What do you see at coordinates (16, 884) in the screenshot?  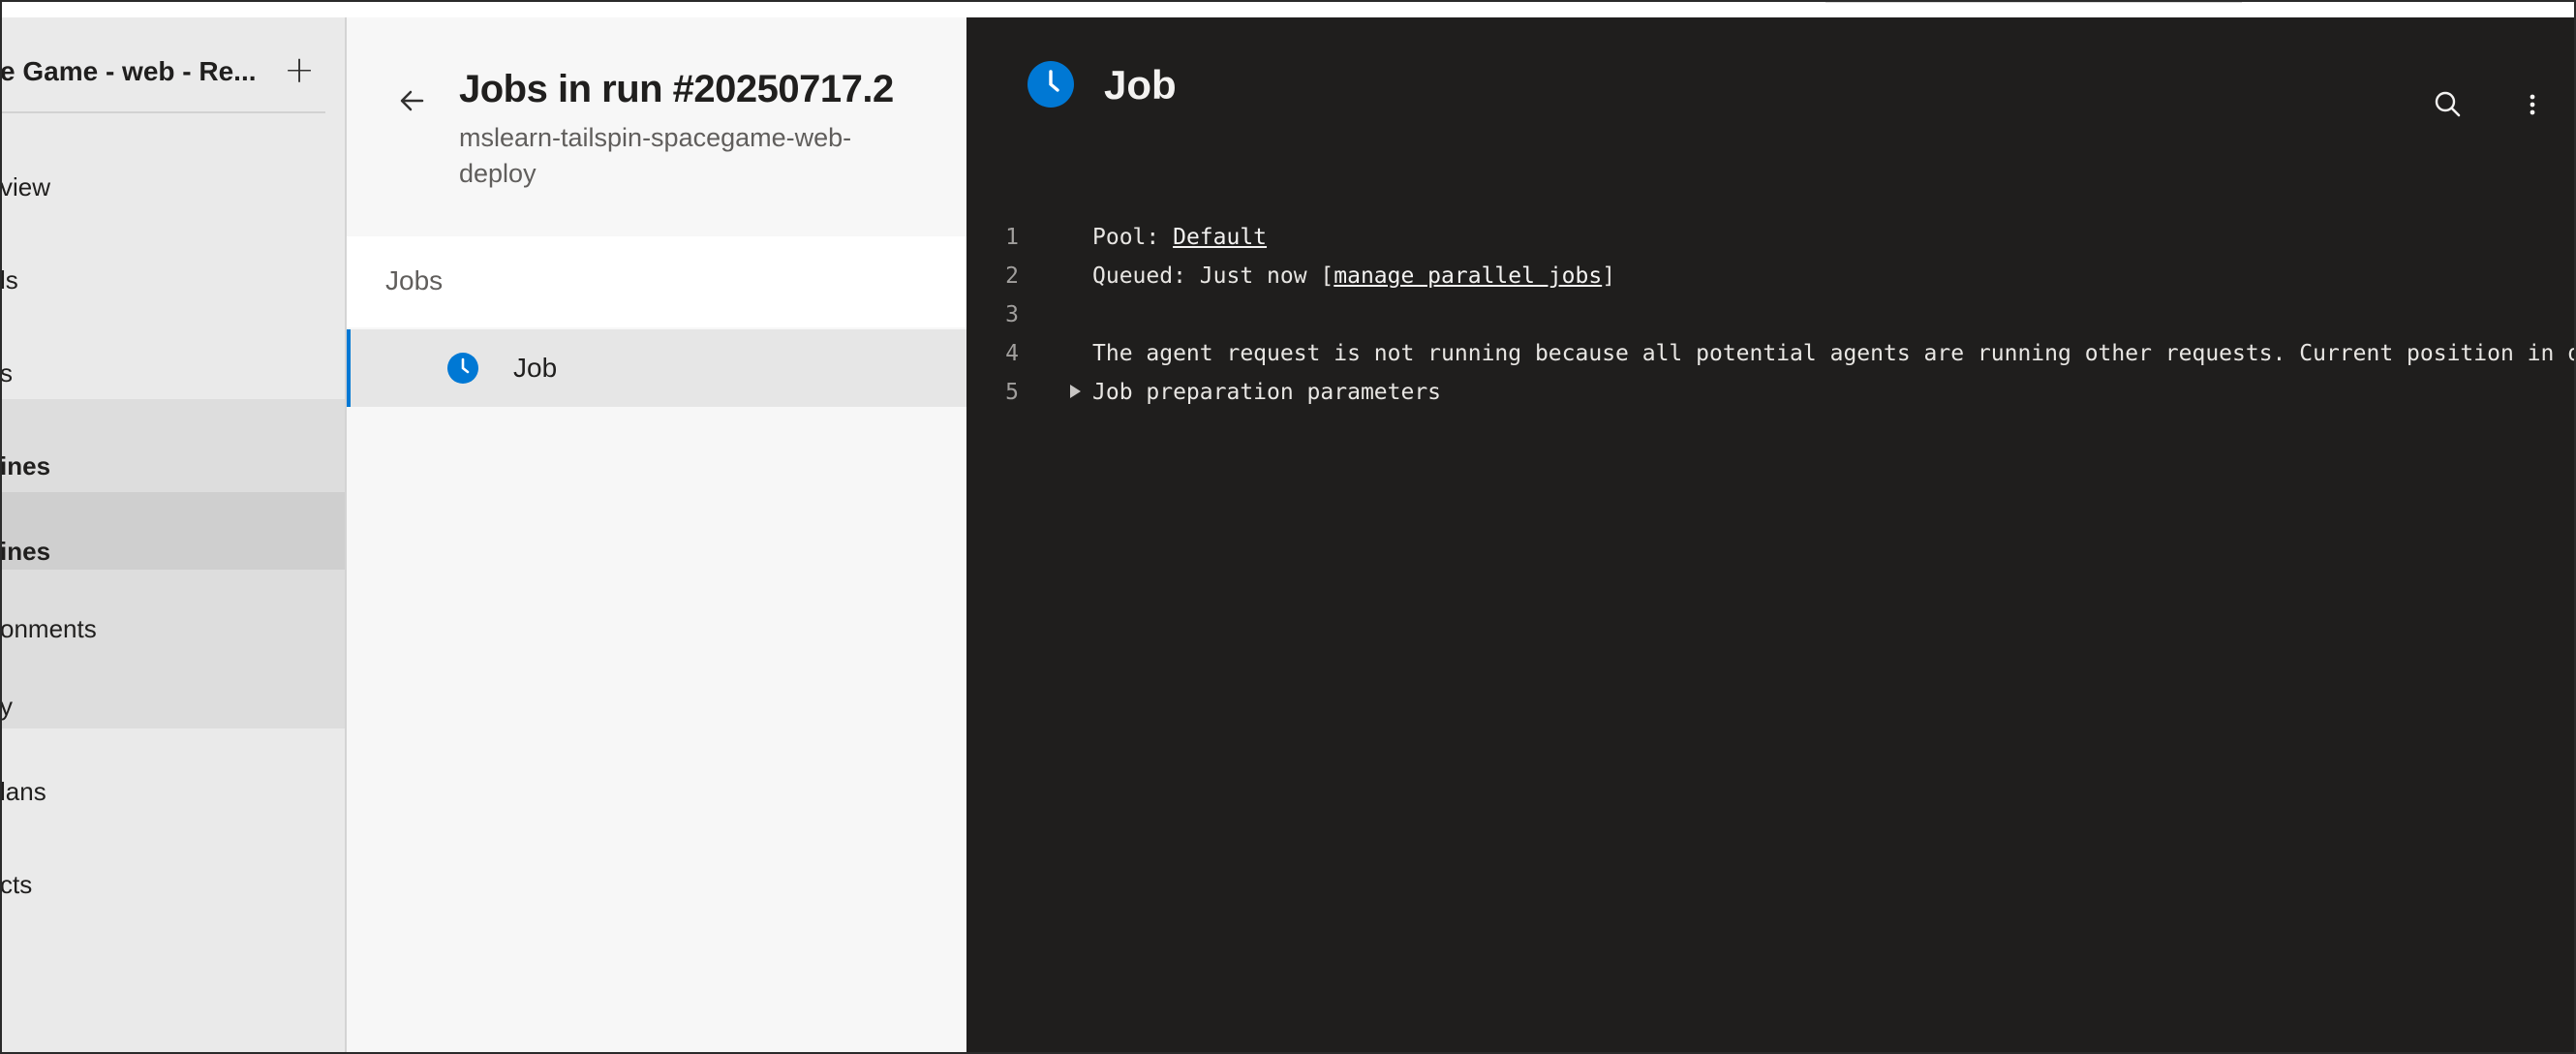 I see `nav-item-label: cts` at bounding box center [16, 884].